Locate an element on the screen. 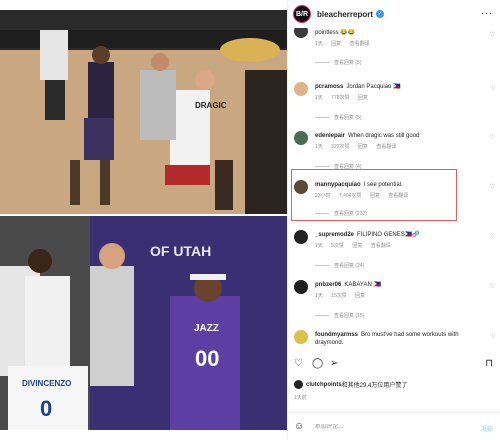  comment-text: I see potential. is located at coordinates (383, 185).